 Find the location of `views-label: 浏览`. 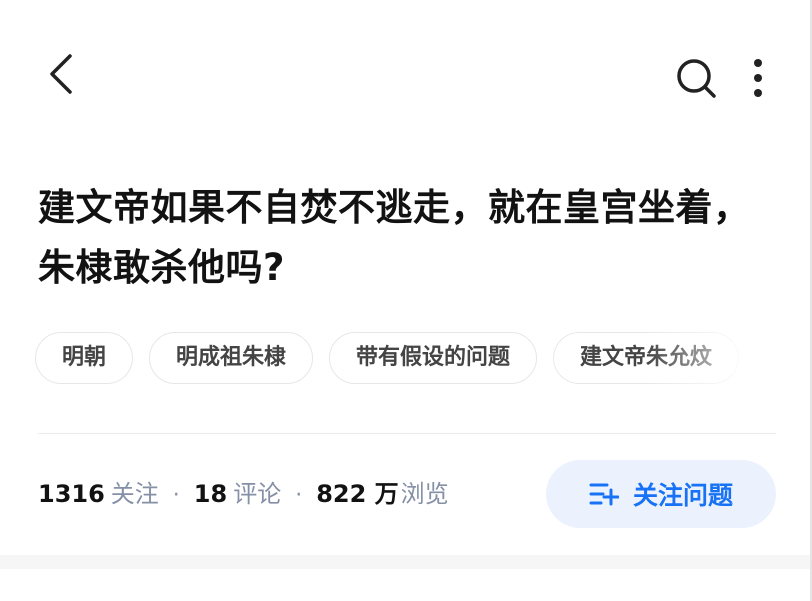

views-label: 浏览 is located at coordinates (424, 494).